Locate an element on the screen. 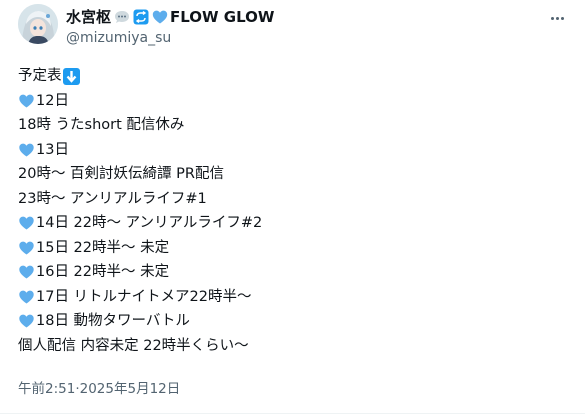 The image size is (585, 414). down-arrow-icon is located at coordinates (71, 76).